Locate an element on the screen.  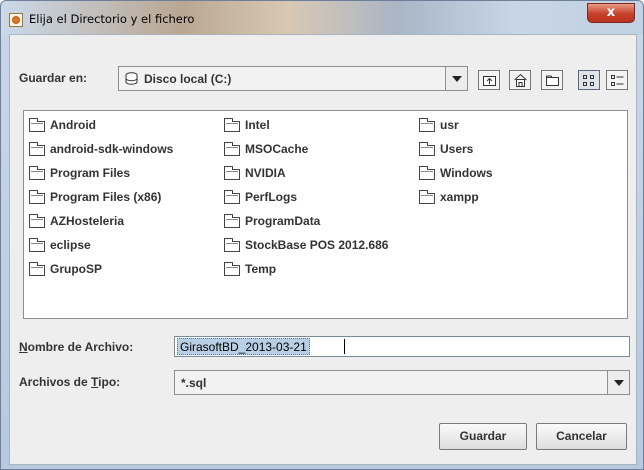
java-app-icon is located at coordinates (16, 20).